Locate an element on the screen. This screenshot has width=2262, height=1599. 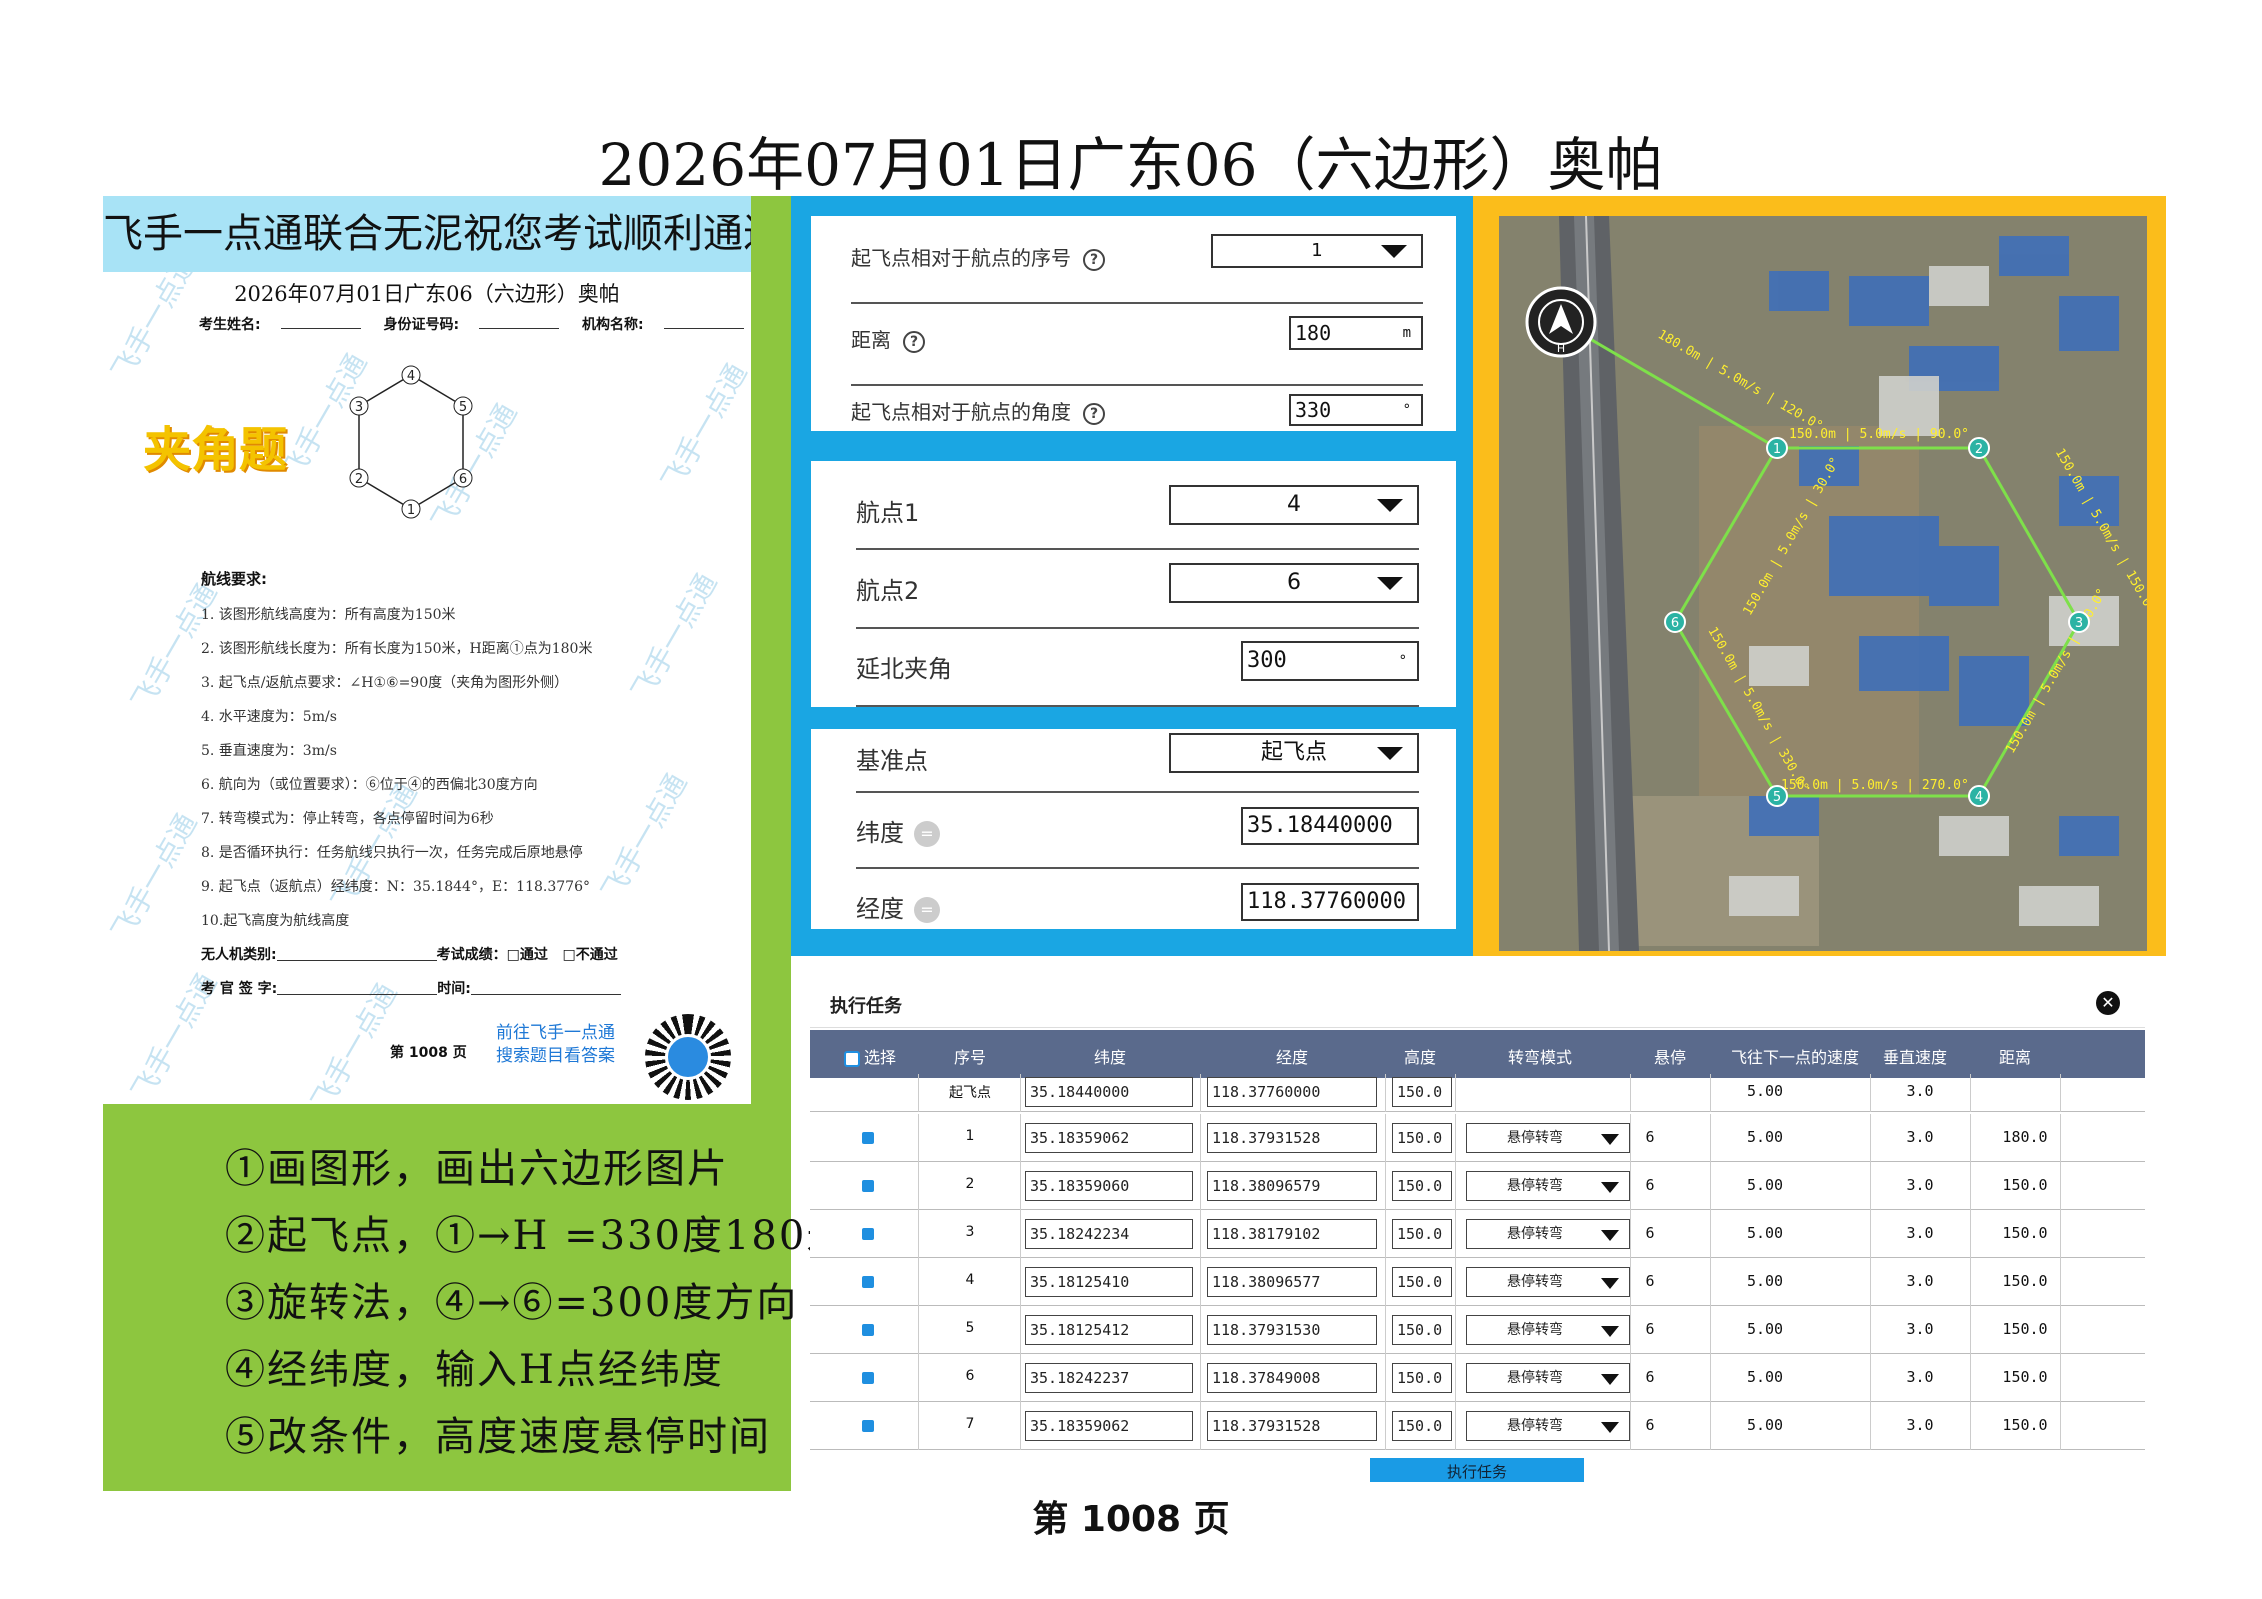
waypoint2-label: 航点2 is located at coordinates (888, 591).